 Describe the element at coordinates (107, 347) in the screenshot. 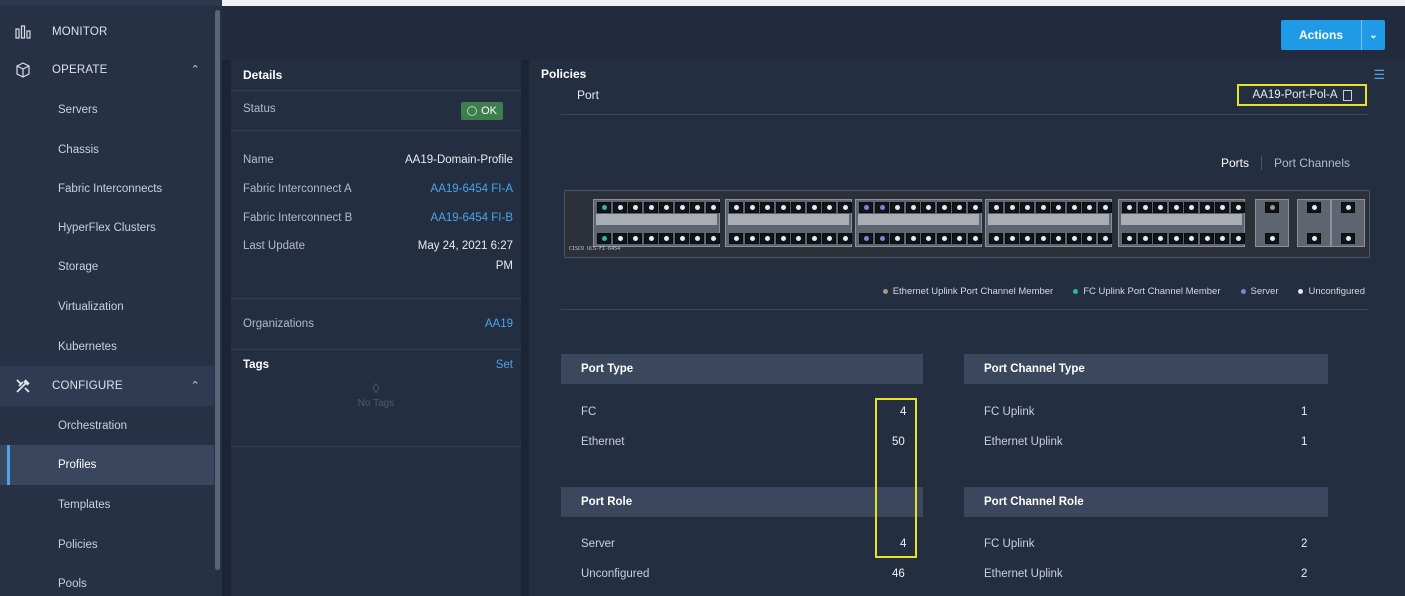

I see `sidebar-item-kubernetes: Kubernetes` at that location.